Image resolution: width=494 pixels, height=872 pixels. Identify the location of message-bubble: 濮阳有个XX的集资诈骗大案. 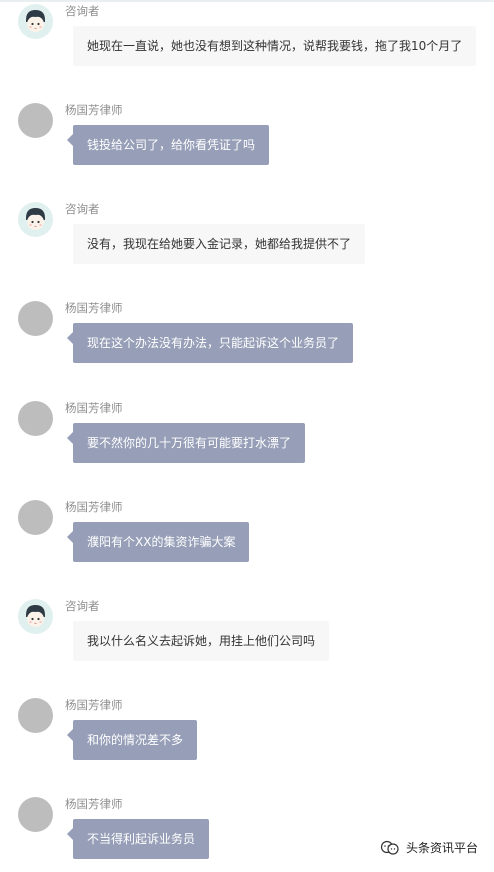
(158, 542).